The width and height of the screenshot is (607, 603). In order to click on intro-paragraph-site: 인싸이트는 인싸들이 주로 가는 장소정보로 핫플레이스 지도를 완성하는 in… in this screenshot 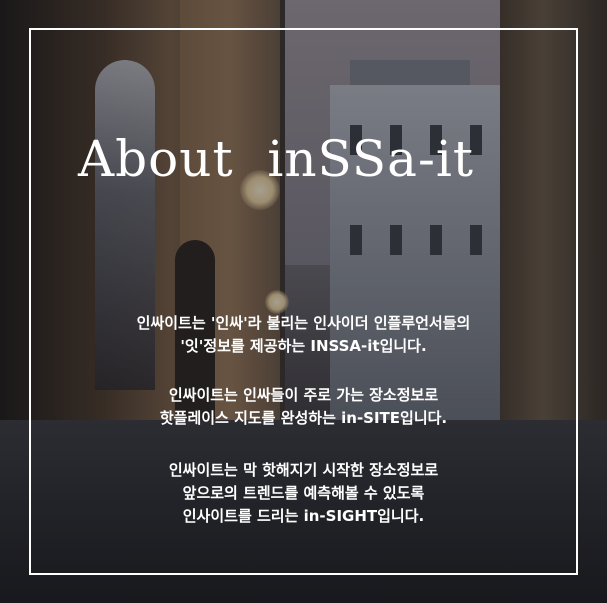, I will do `click(303, 407)`.